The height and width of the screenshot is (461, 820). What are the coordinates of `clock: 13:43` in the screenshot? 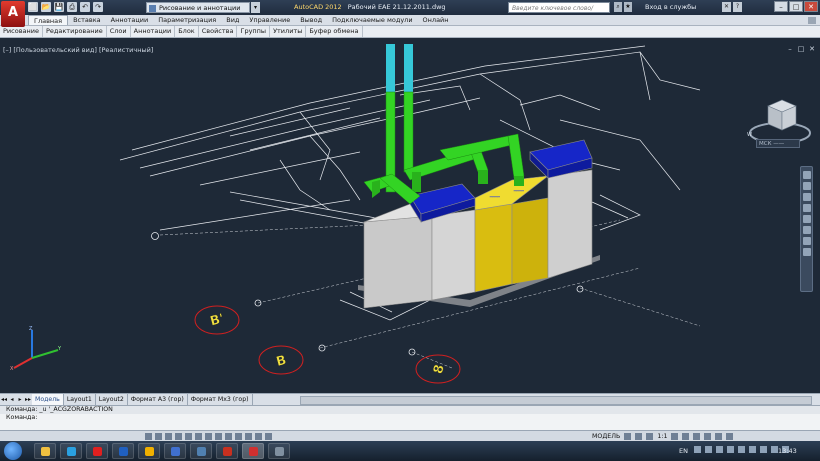 It's located at (787, 451).